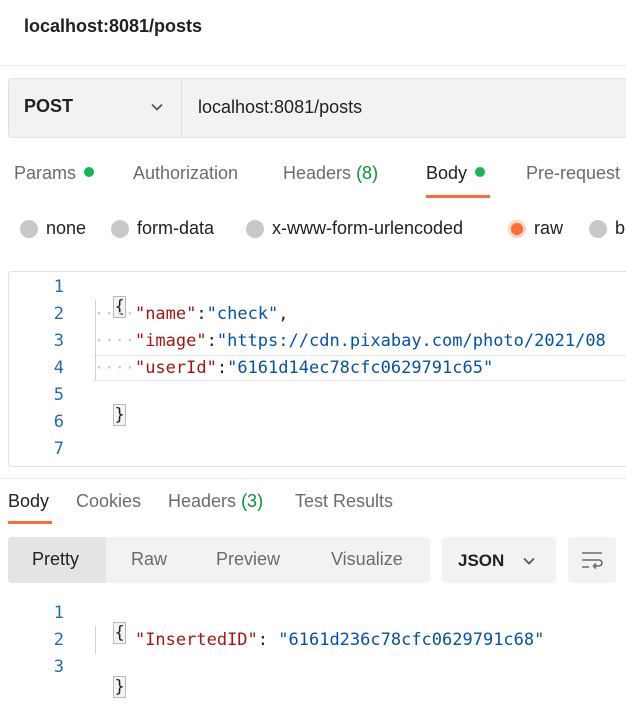 Image resolution: width=626 pixels, height=720 pixels. What do you see at coordinates (108, 501) in the screenshot?
I see `response-tab-cookies: Cookies` at bounding box center [108, 501].